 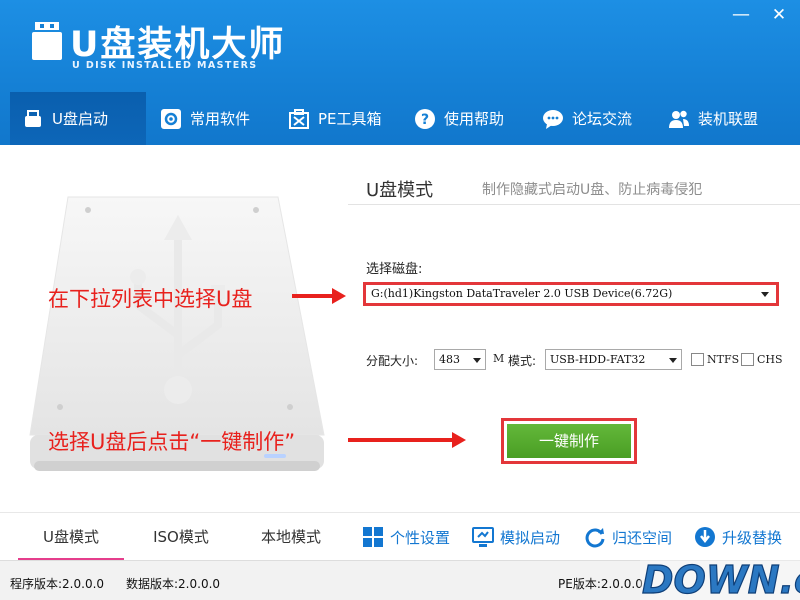 I want to click on help-question-icon: ?, so click(x=425, y=118).